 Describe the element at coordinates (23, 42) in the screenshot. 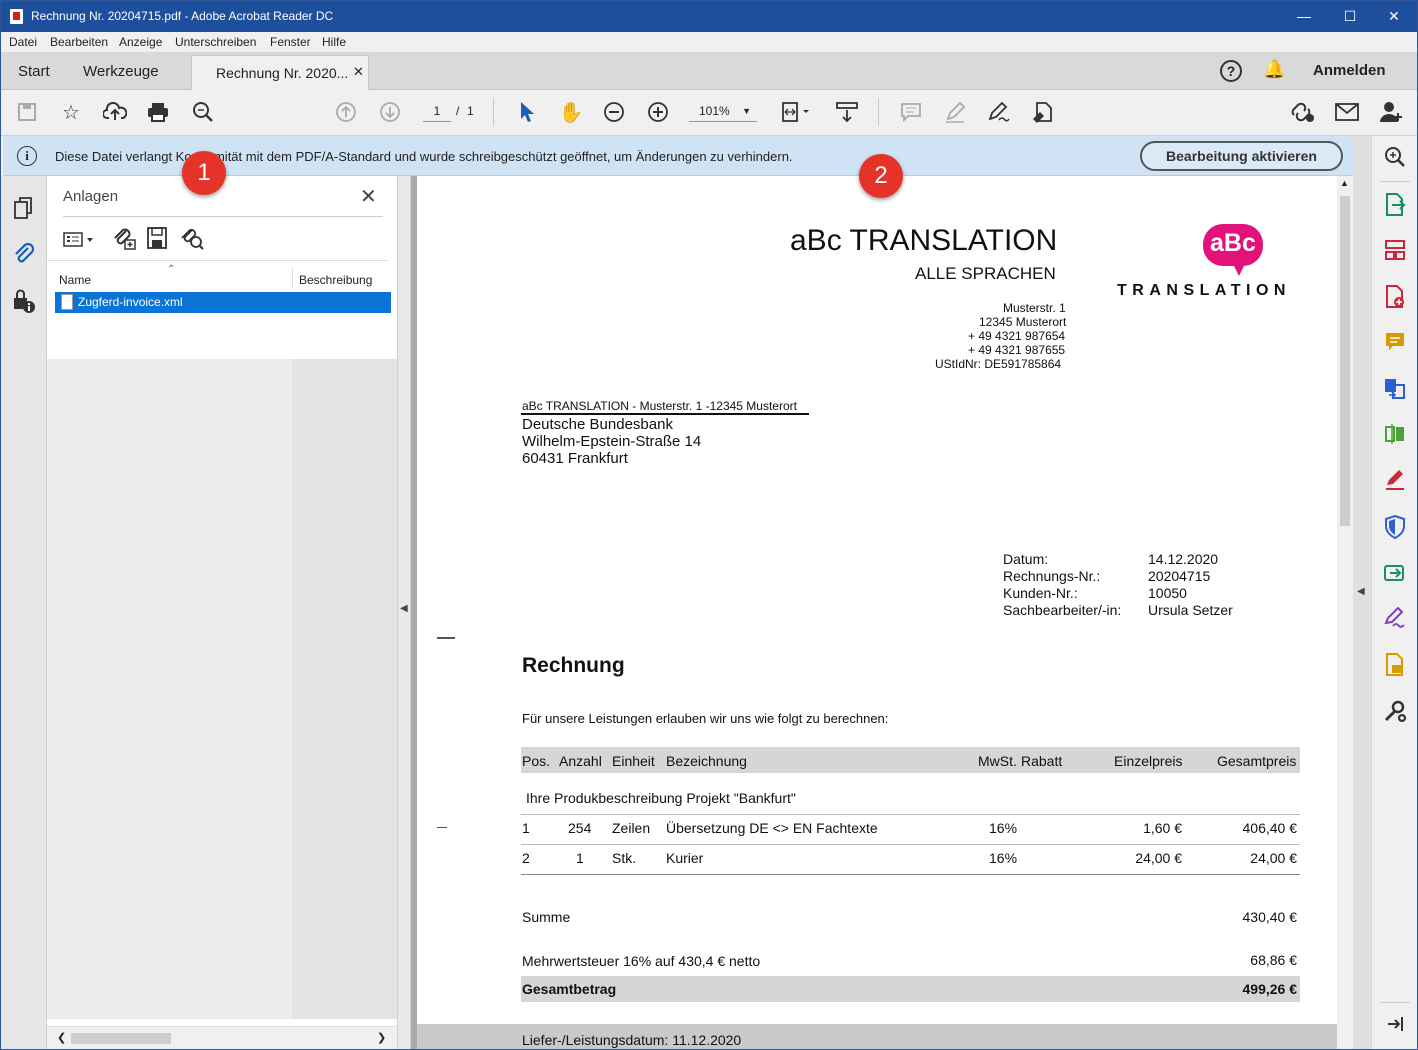

I see `menu-datei: Datei` at that location.